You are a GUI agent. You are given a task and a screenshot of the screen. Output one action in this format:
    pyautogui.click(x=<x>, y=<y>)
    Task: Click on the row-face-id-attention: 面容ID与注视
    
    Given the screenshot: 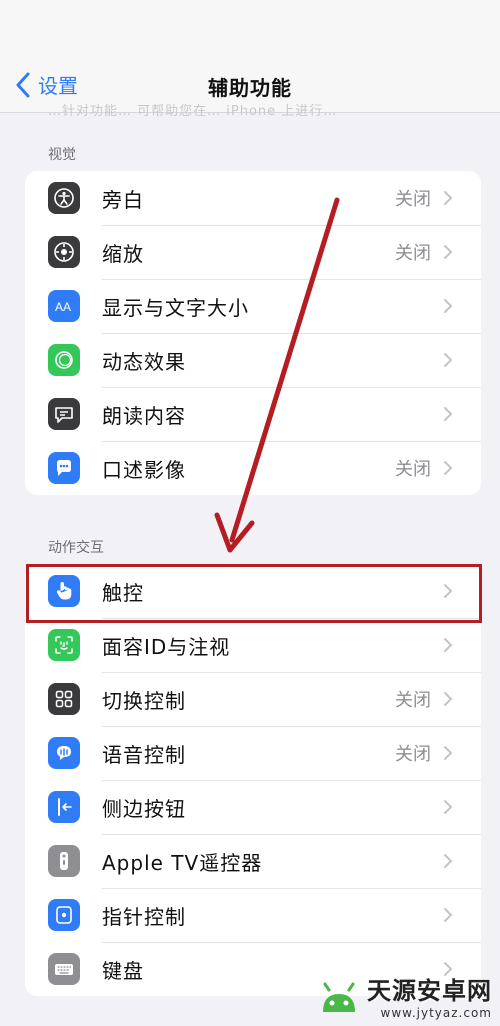 What is the action you would take?
    pyautogui.click(x=253, y=645)
    